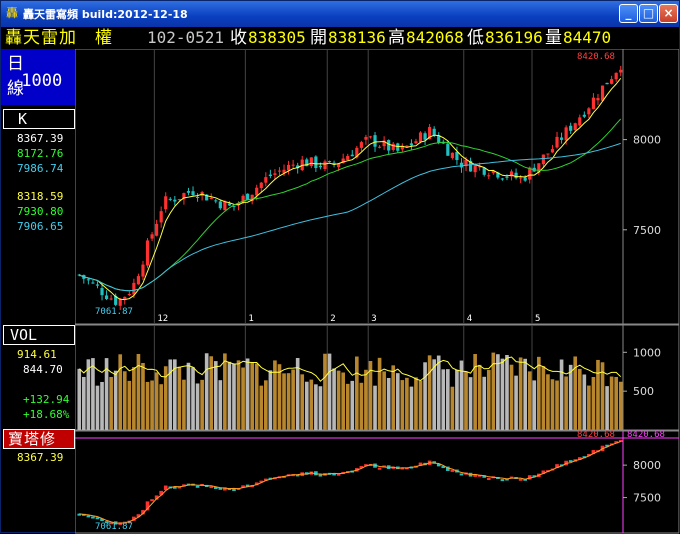  Describe the element at coordinates (648, 13) in the screenshot. I see `maximize-button: □` at that location.